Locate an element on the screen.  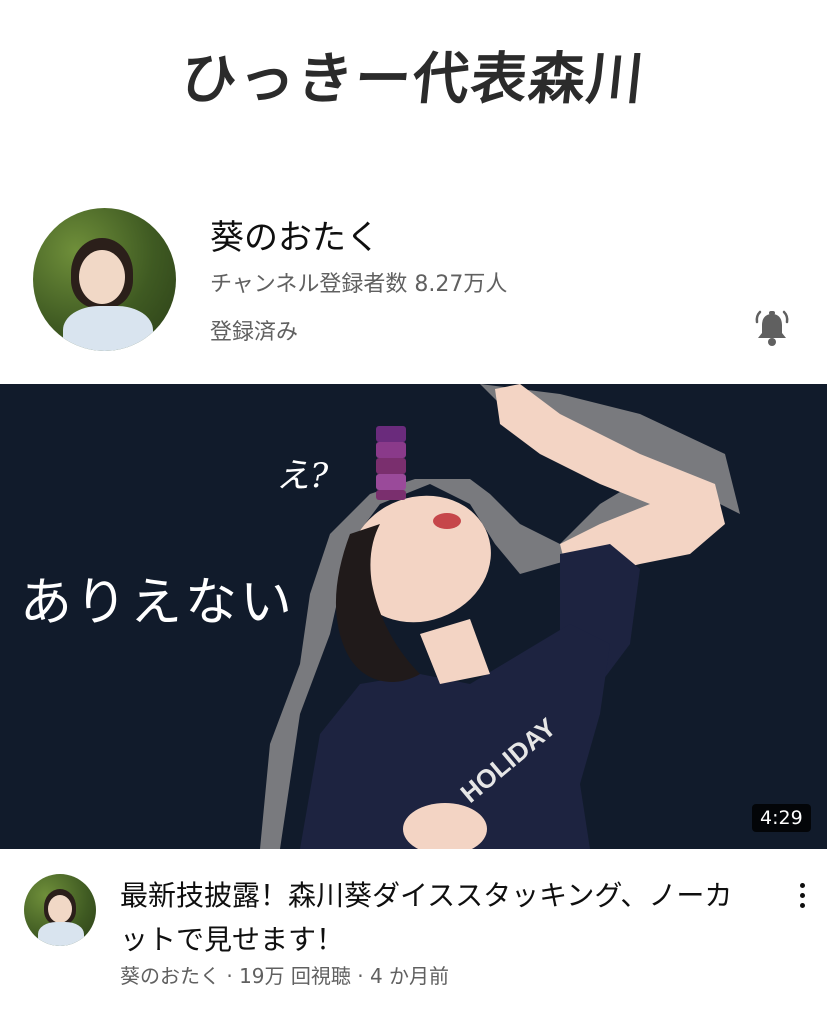
subscriber-count: チャンネル登録者数 8.27万人 is located at coordinates (359, 284).